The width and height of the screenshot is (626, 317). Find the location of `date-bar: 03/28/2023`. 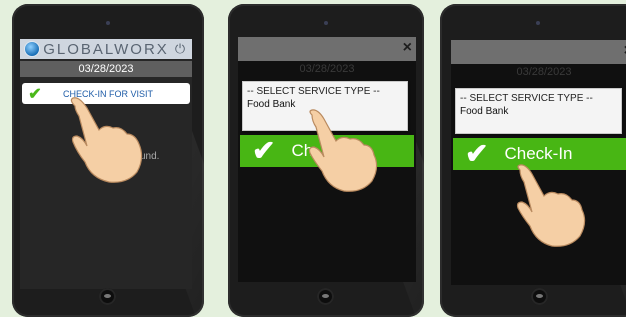

date-bar: 03/28/2023 is located at coordinates (106, 69).